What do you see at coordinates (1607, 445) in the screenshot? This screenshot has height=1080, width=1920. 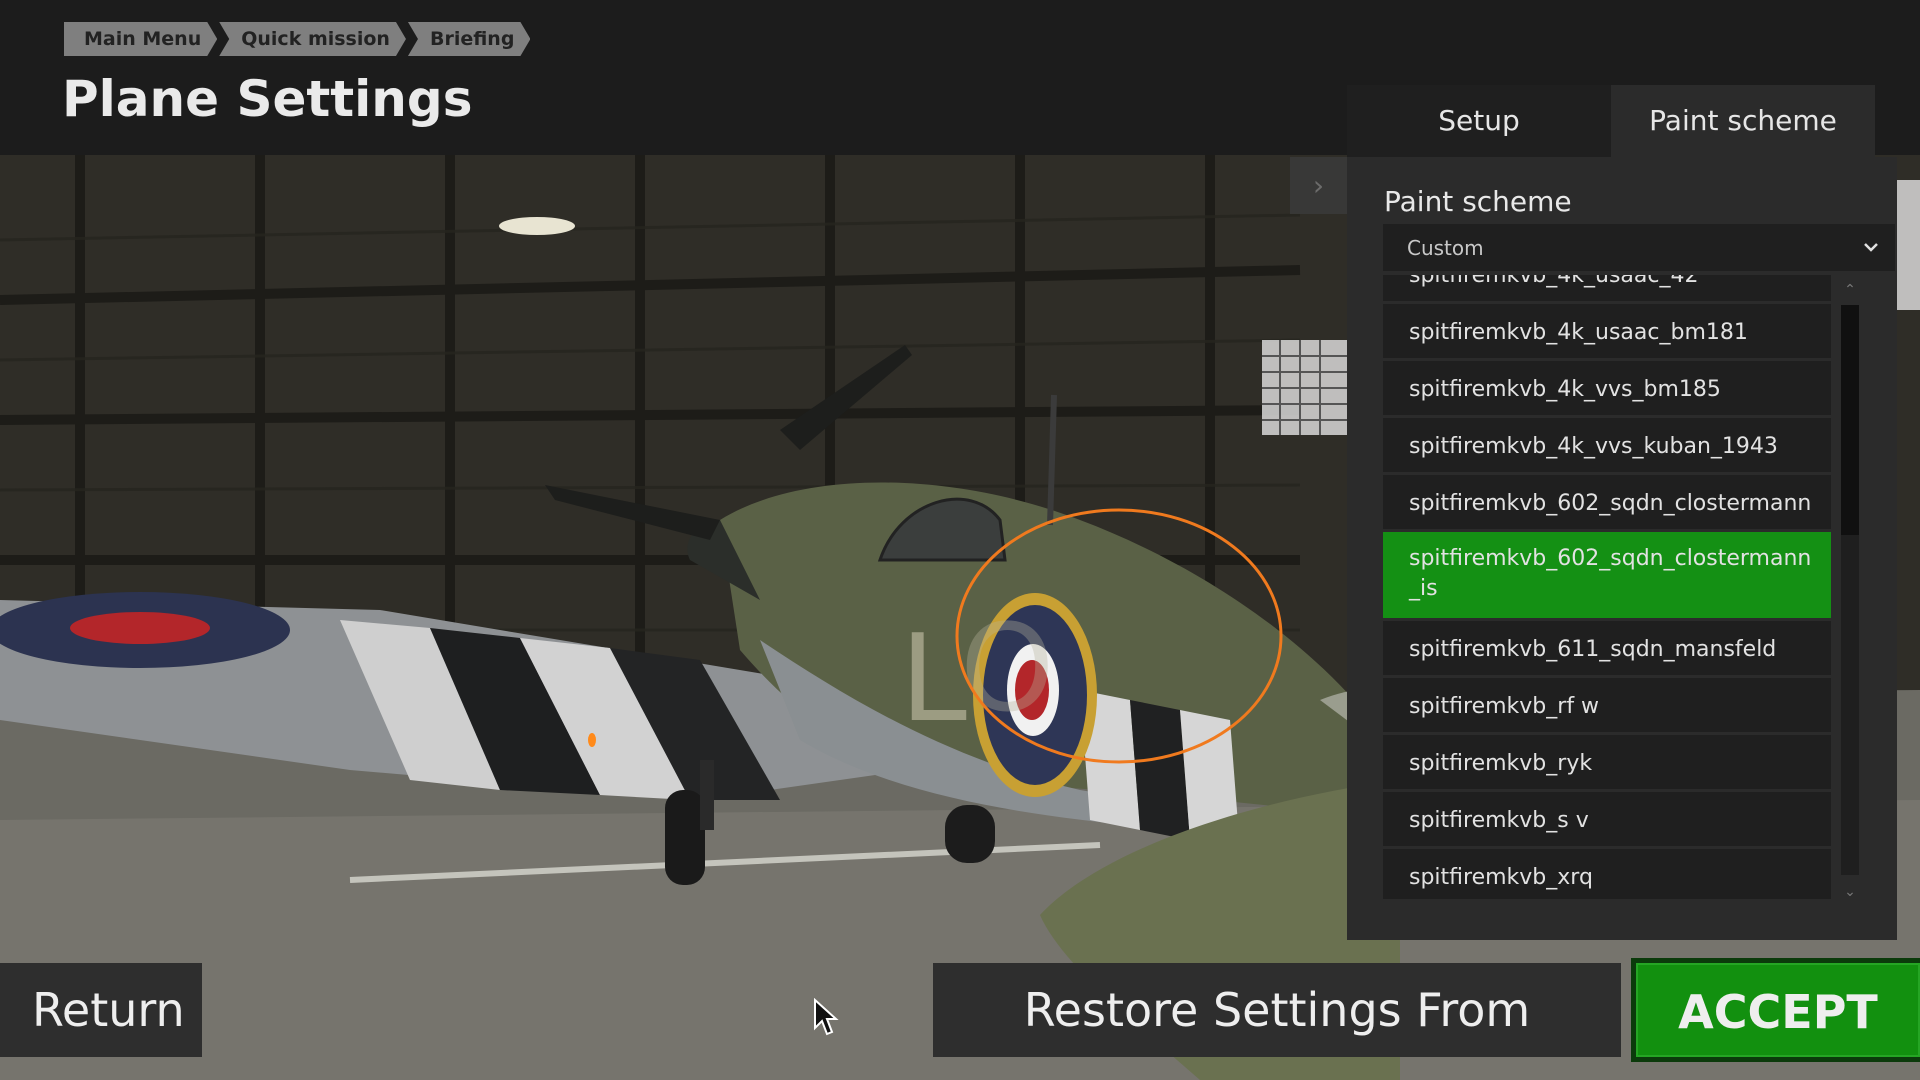 I see `list-item: spitfiremkvb_4k_vvs_kuban_1943` at bounding box center [1607, 445].